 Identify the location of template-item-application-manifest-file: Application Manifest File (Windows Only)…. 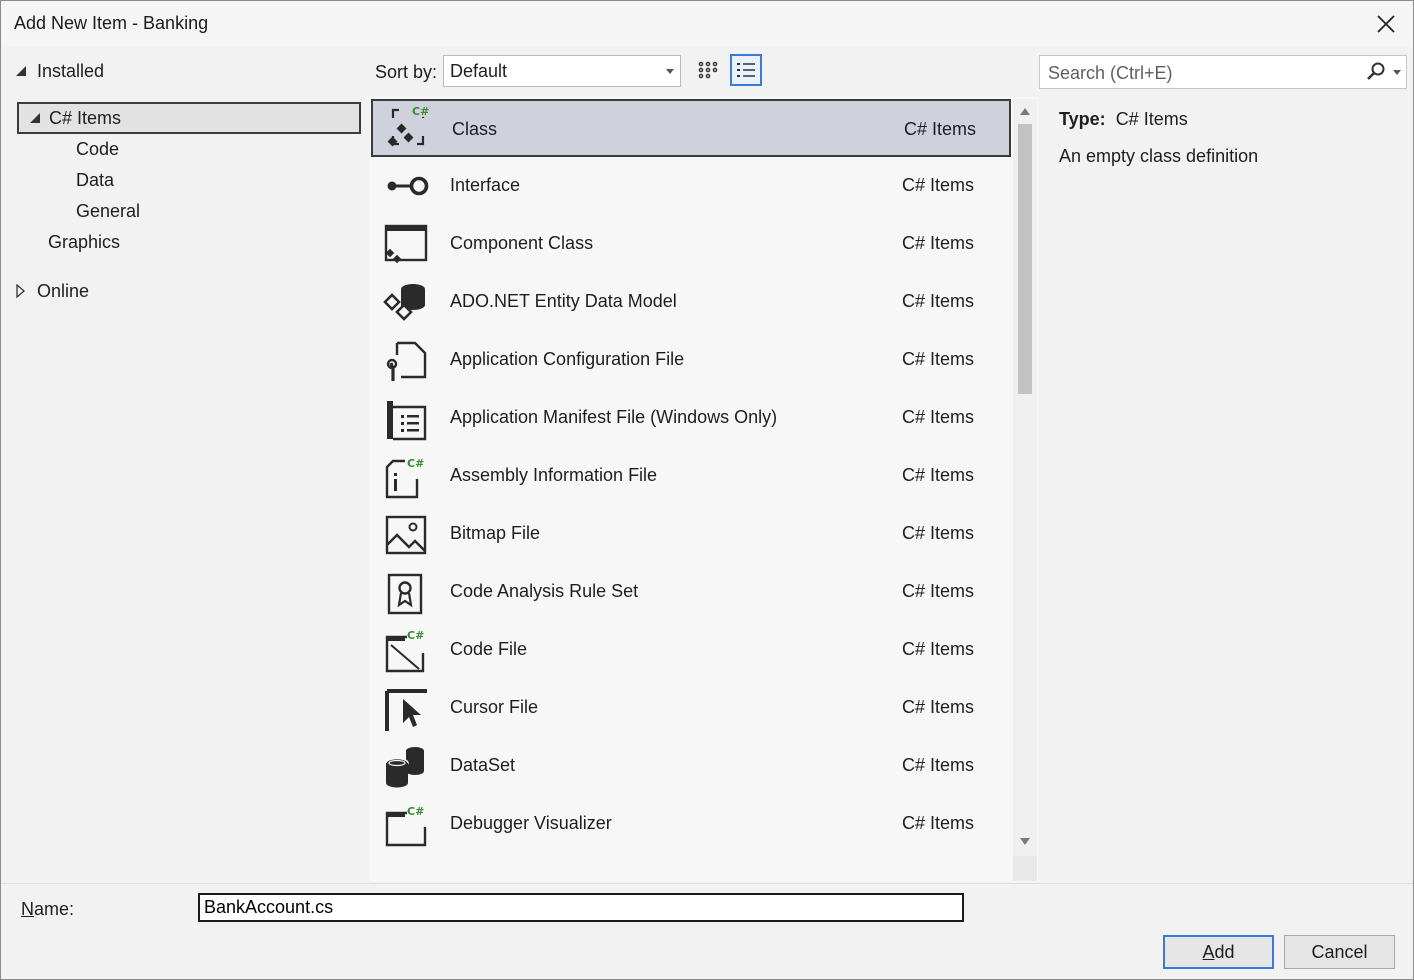
(691, 418).